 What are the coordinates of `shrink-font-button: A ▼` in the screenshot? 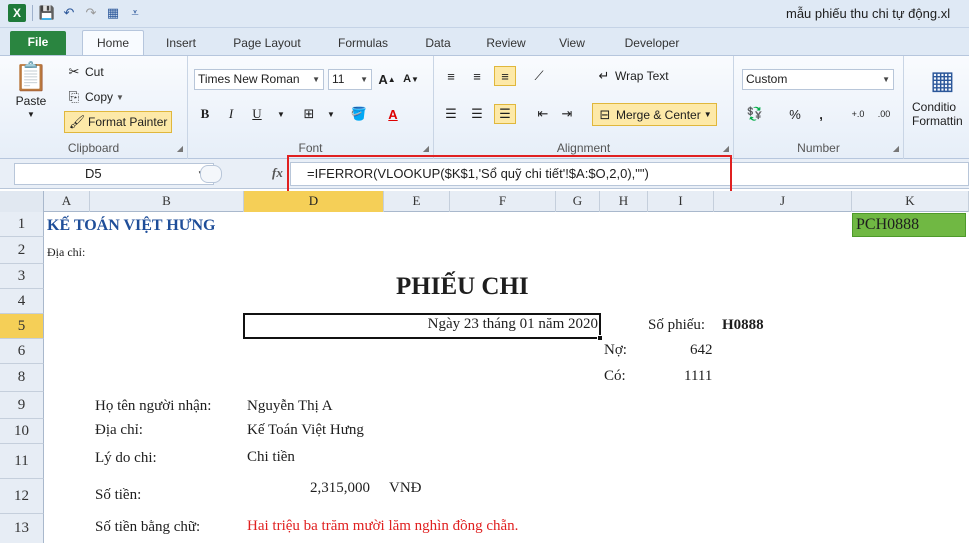 It's located at (411, 79).